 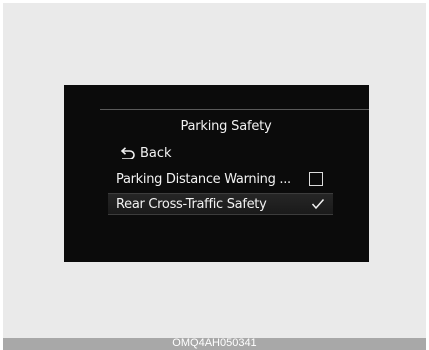 I want to click on header-divider, so click(x=234, y=109).